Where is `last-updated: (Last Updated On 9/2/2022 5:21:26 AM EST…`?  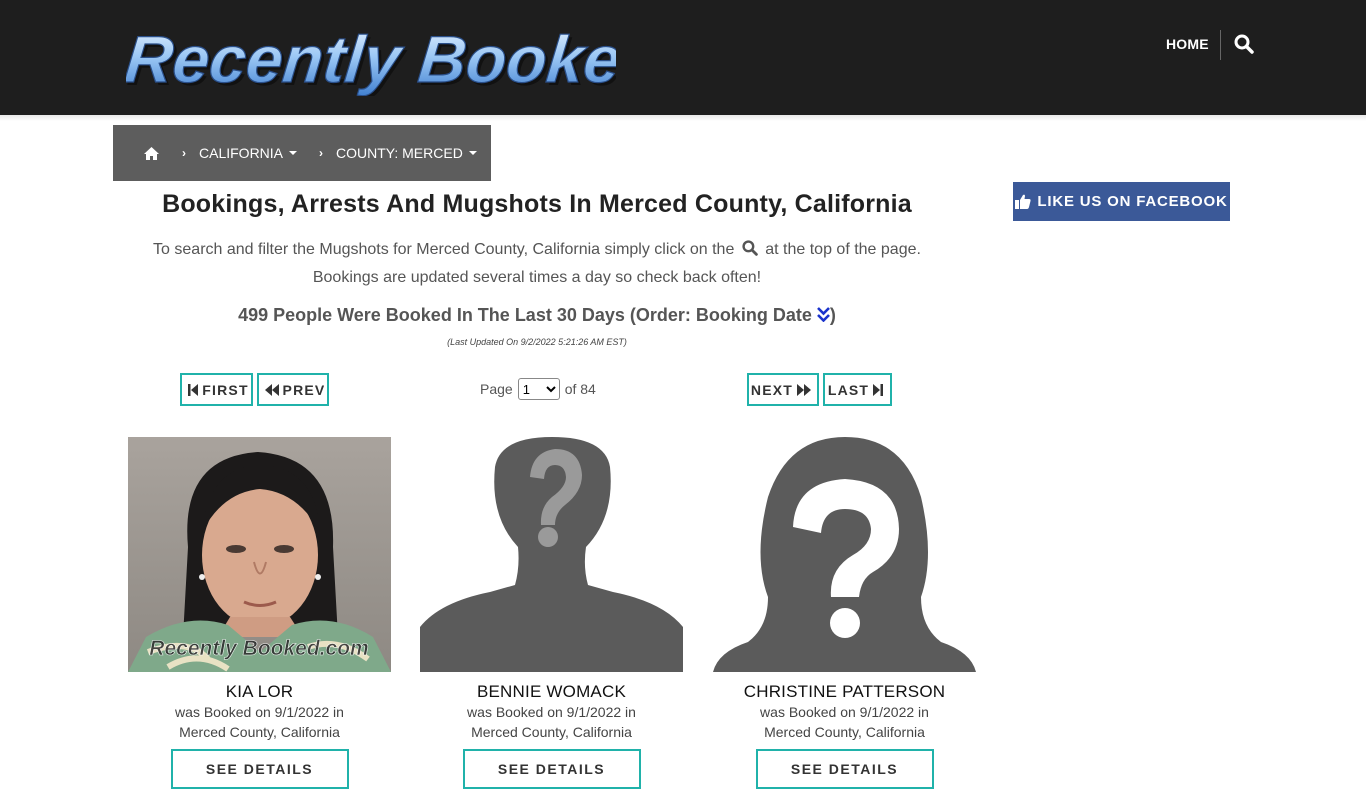 last-updated: (Last Updated On 9/2/2022 5:21:26 AM EST… is located at coordinates (537, 342).